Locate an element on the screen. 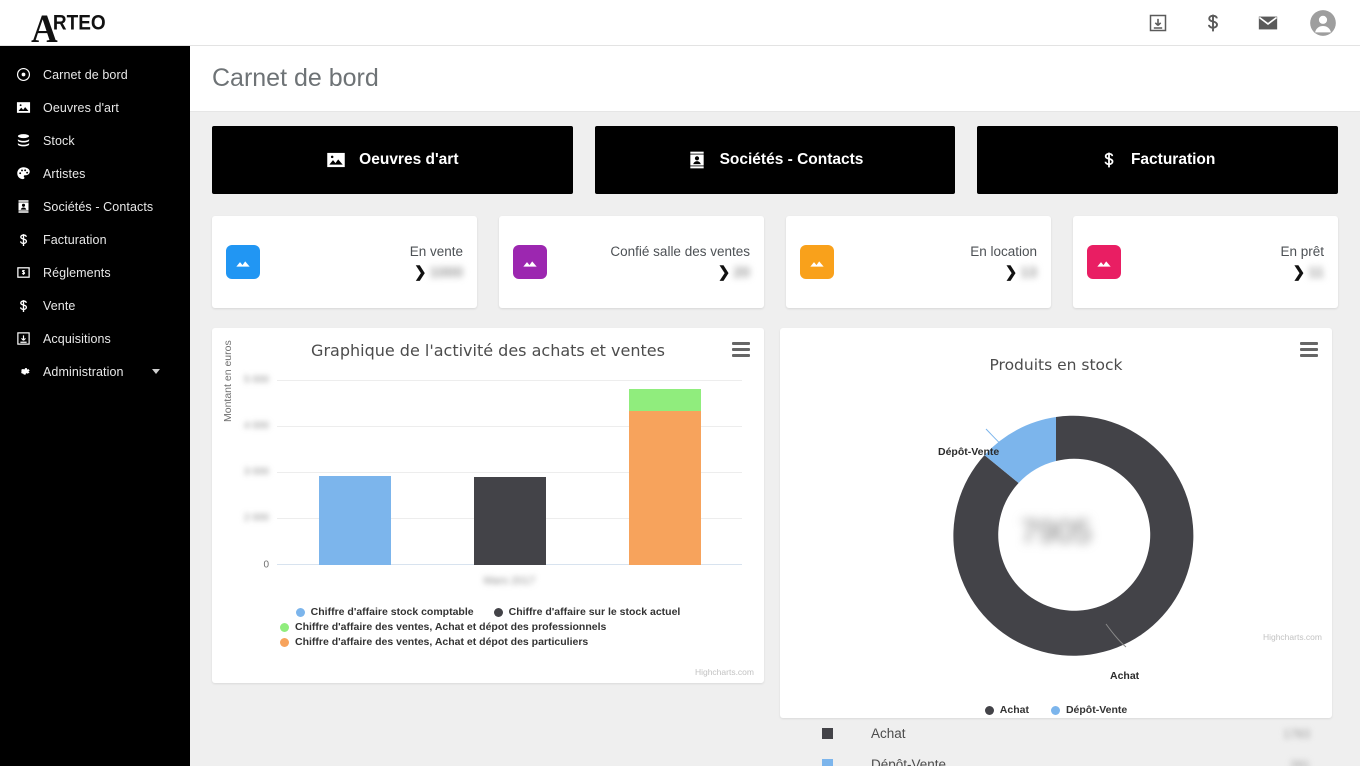  table-row: Achat 1783 is located at coordinates (1056, 733).